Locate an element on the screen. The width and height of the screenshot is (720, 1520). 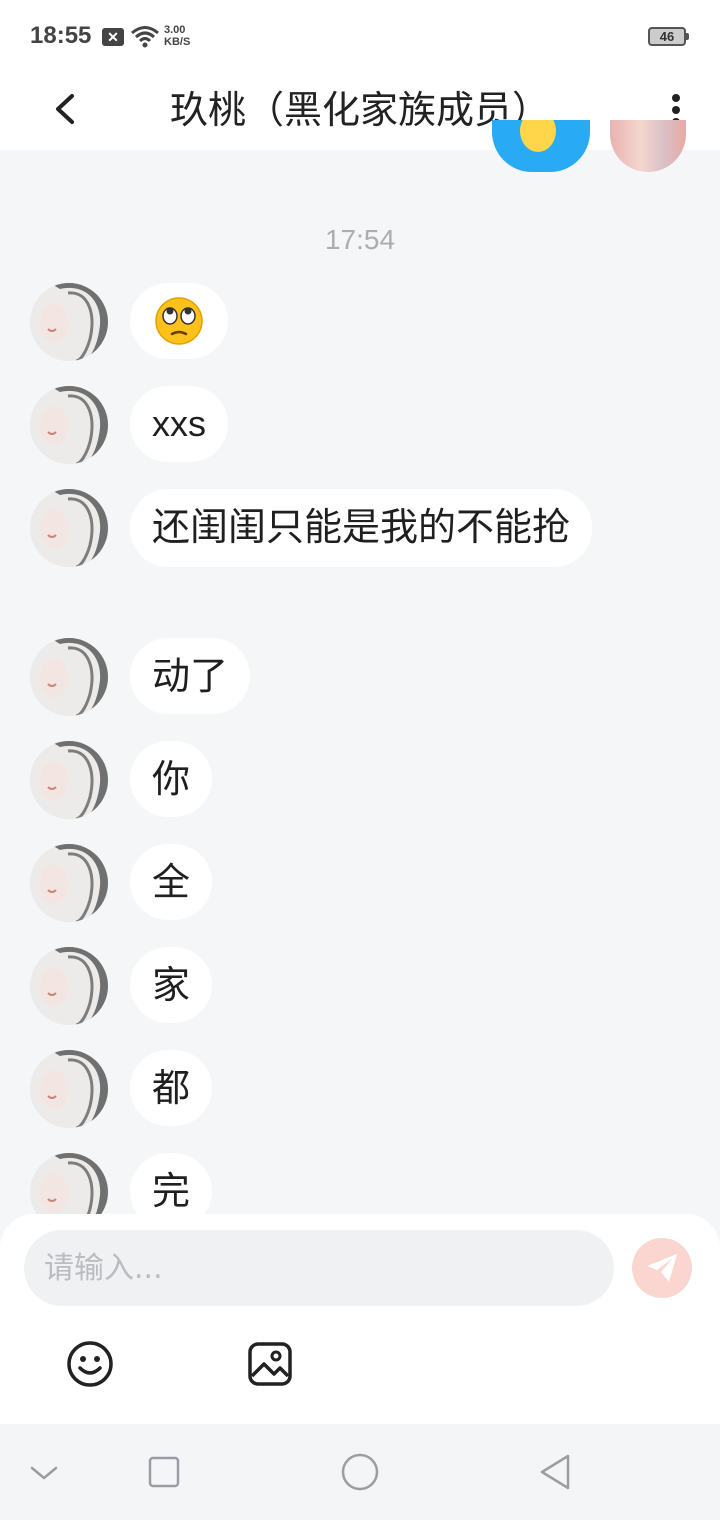
image-icon is located at coordinates (270, 1364).